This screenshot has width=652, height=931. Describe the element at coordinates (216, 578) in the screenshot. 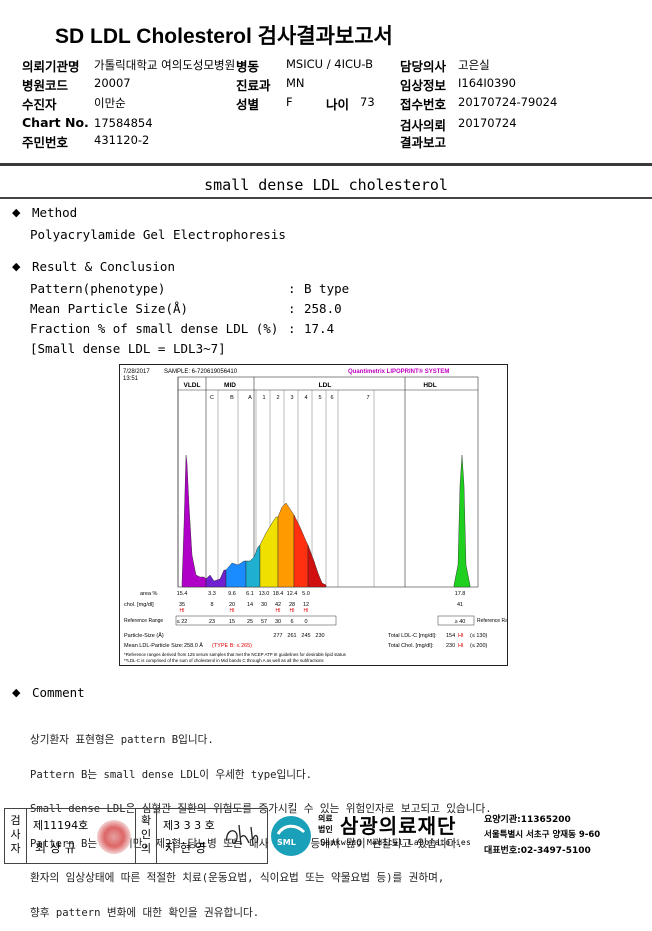

I see `mid-c-area` at that location.